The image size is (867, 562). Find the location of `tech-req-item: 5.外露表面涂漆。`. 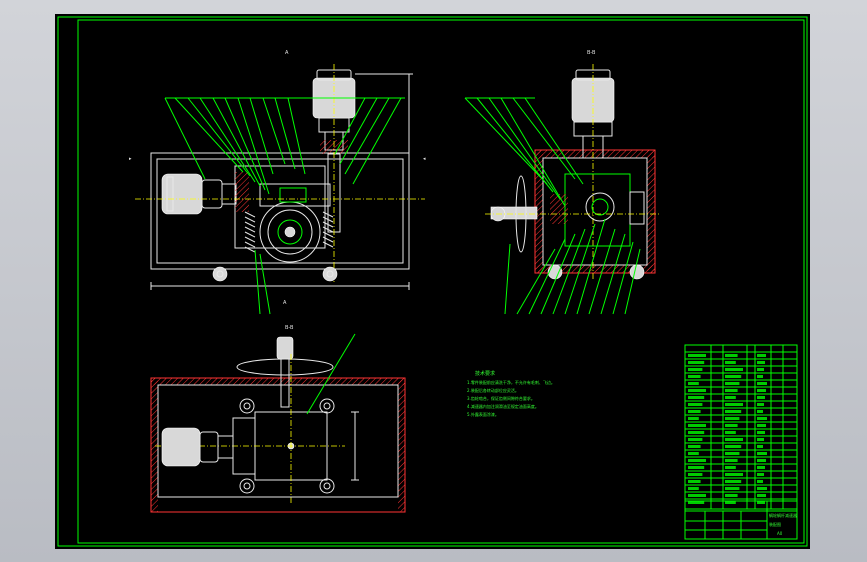

tech-req-item: 5.外露表面涂漆。 is located at coordinates (483, 414).